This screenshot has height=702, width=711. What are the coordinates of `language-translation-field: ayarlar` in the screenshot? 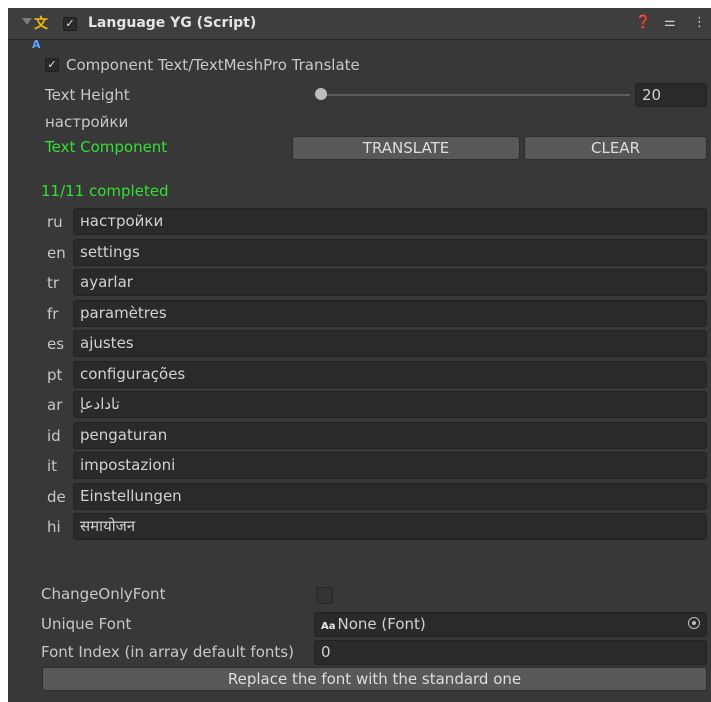 It's located at (390, 282).